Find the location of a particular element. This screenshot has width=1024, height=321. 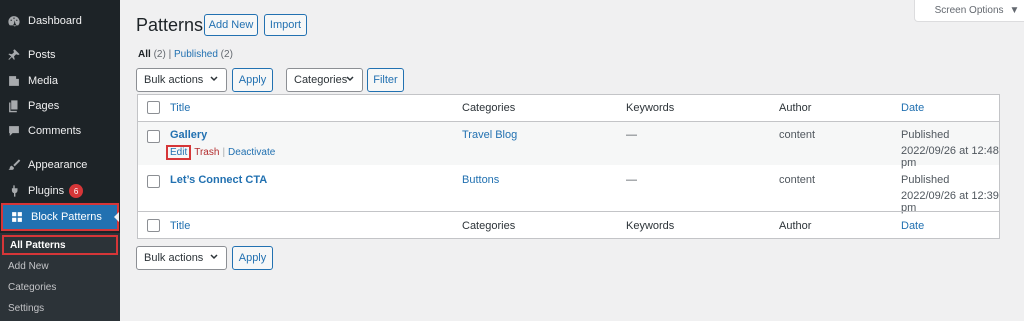

sidebar-item-appearance: Appearance is located at coordinates (60, 165).